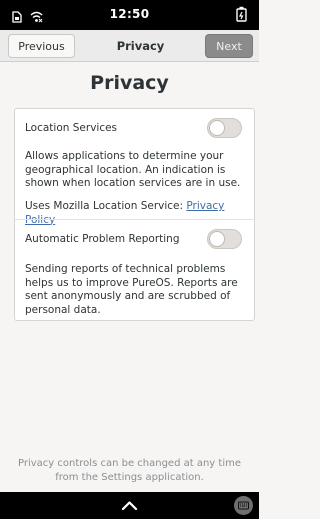  I want to click on provider-text: Uses Mozilla Location Service:, so click(106, 206).